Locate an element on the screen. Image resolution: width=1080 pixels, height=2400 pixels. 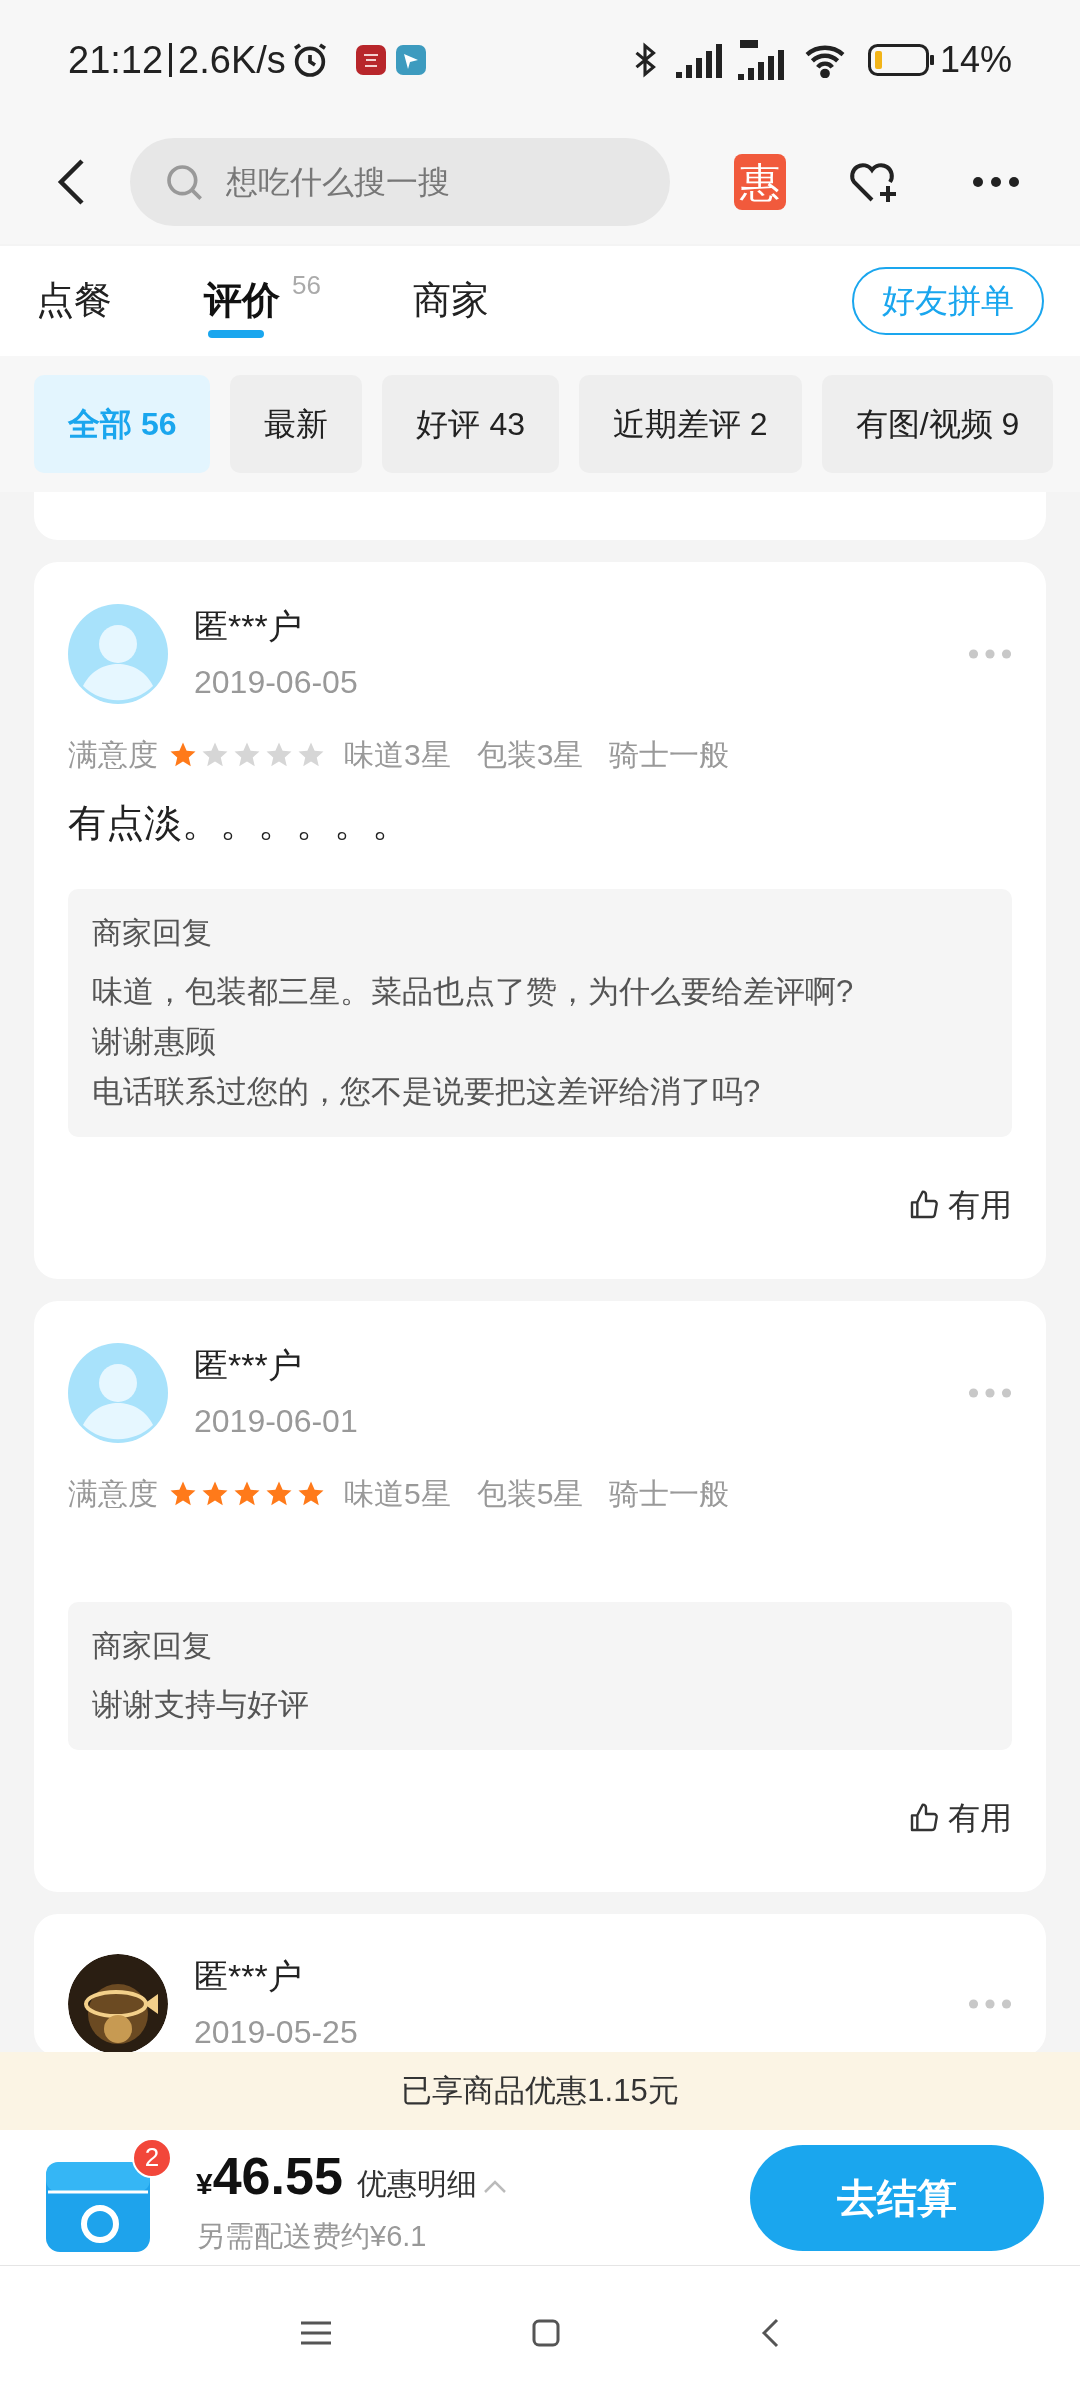
battery-percent: 14% is located at coordinates (975, 60).